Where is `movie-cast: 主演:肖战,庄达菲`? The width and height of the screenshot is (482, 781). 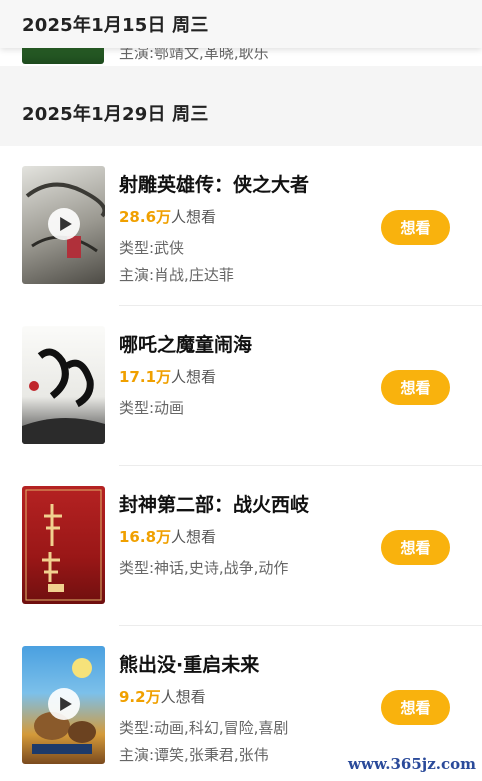 movie-cast: 主演:肖战,庄达菲 is located at coordinates (176, 275).